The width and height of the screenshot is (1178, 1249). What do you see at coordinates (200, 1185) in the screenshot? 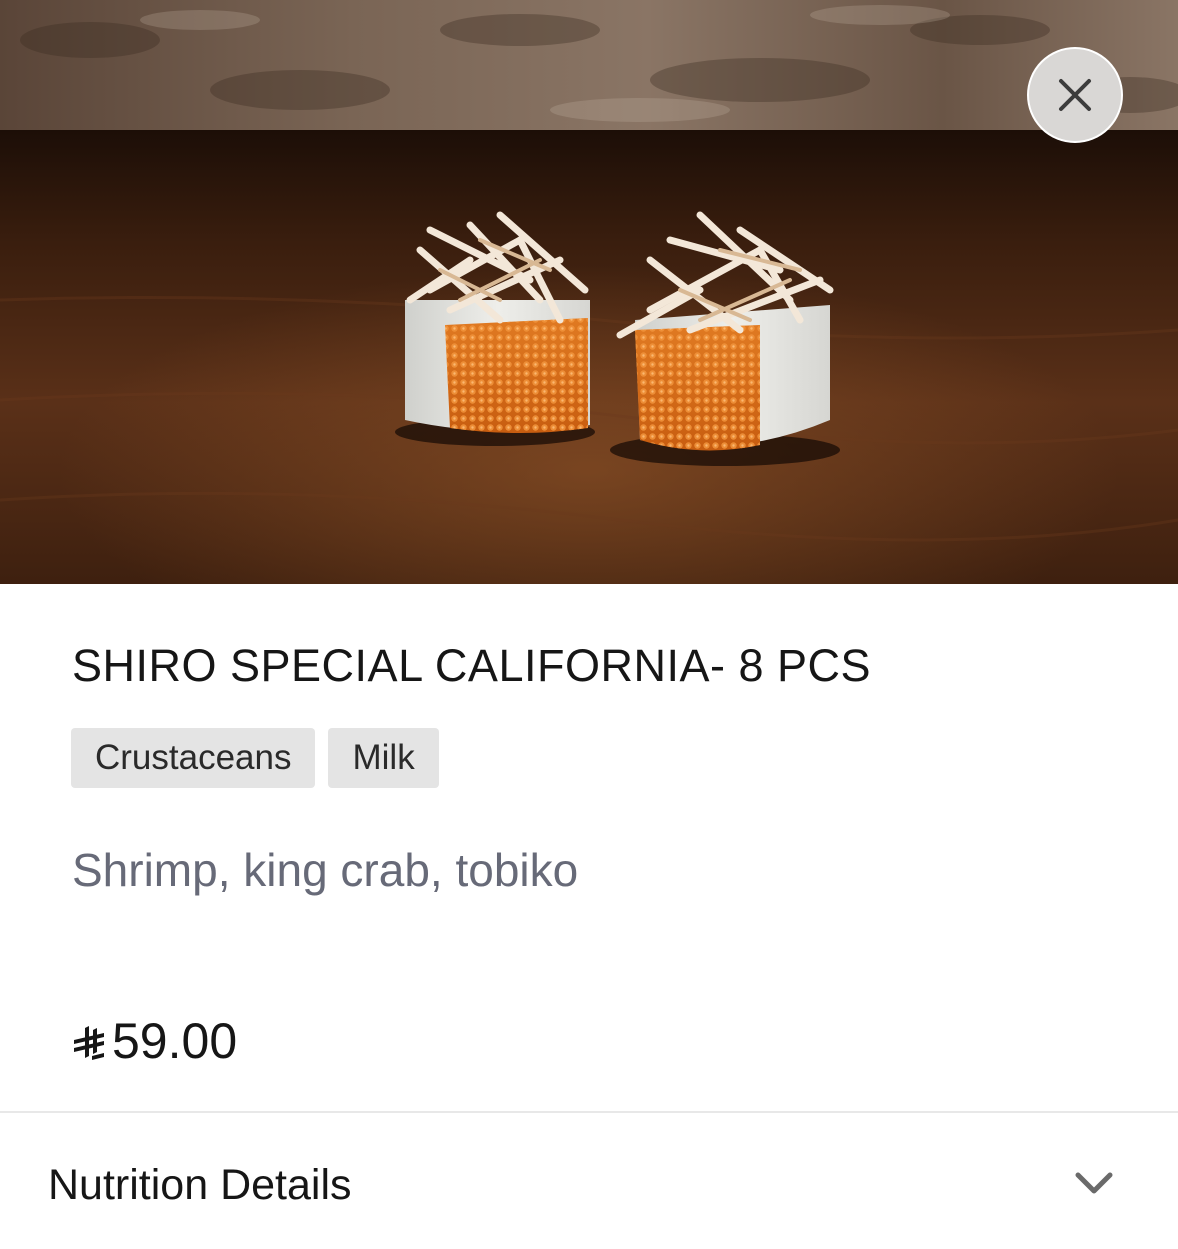
I see `nutrition-details-label: Nutrition Details` at bounding box center [200, 1185].